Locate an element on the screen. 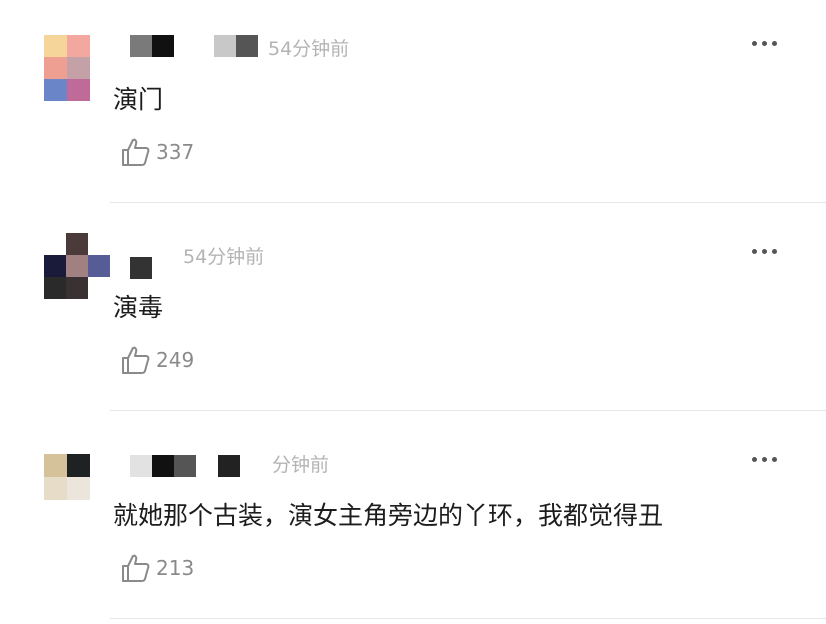 The image size is (826, 624). comment-text: 演门 is located at coordinates (138, 99).